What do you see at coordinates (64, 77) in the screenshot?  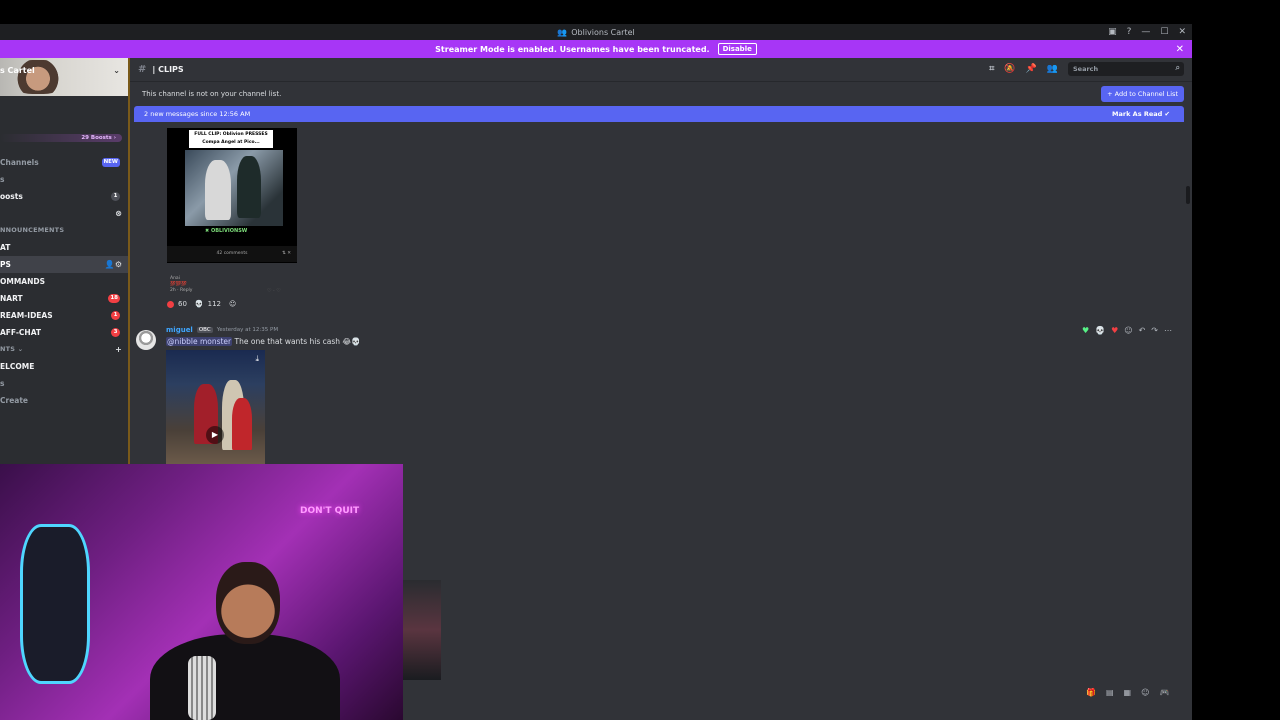 I see `server-header: s Cartel ⌄` at bounding box center [64, 77].